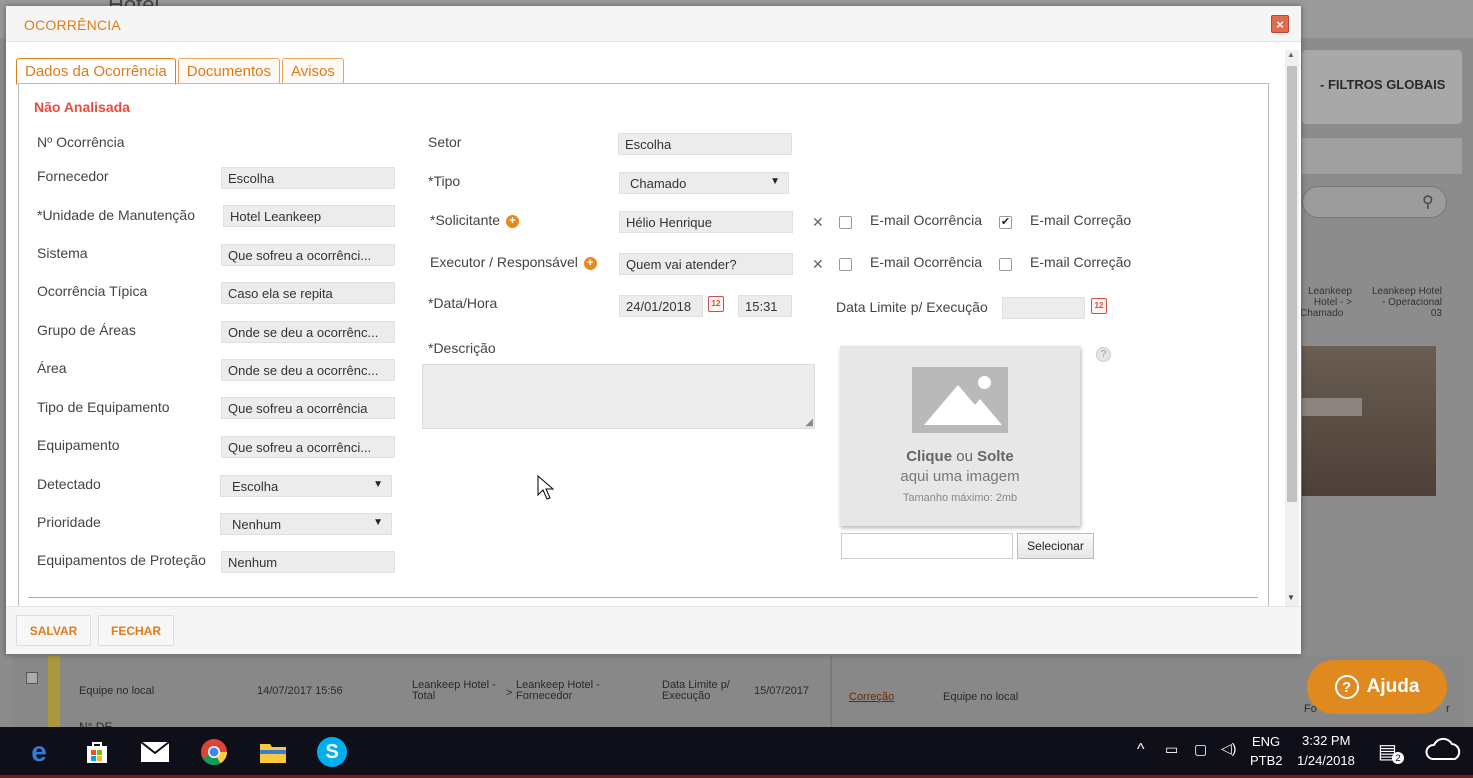  Describe the element at coordinates (228, 71) in the screenshot. I see `tab-documentos: Documentos` at that location.